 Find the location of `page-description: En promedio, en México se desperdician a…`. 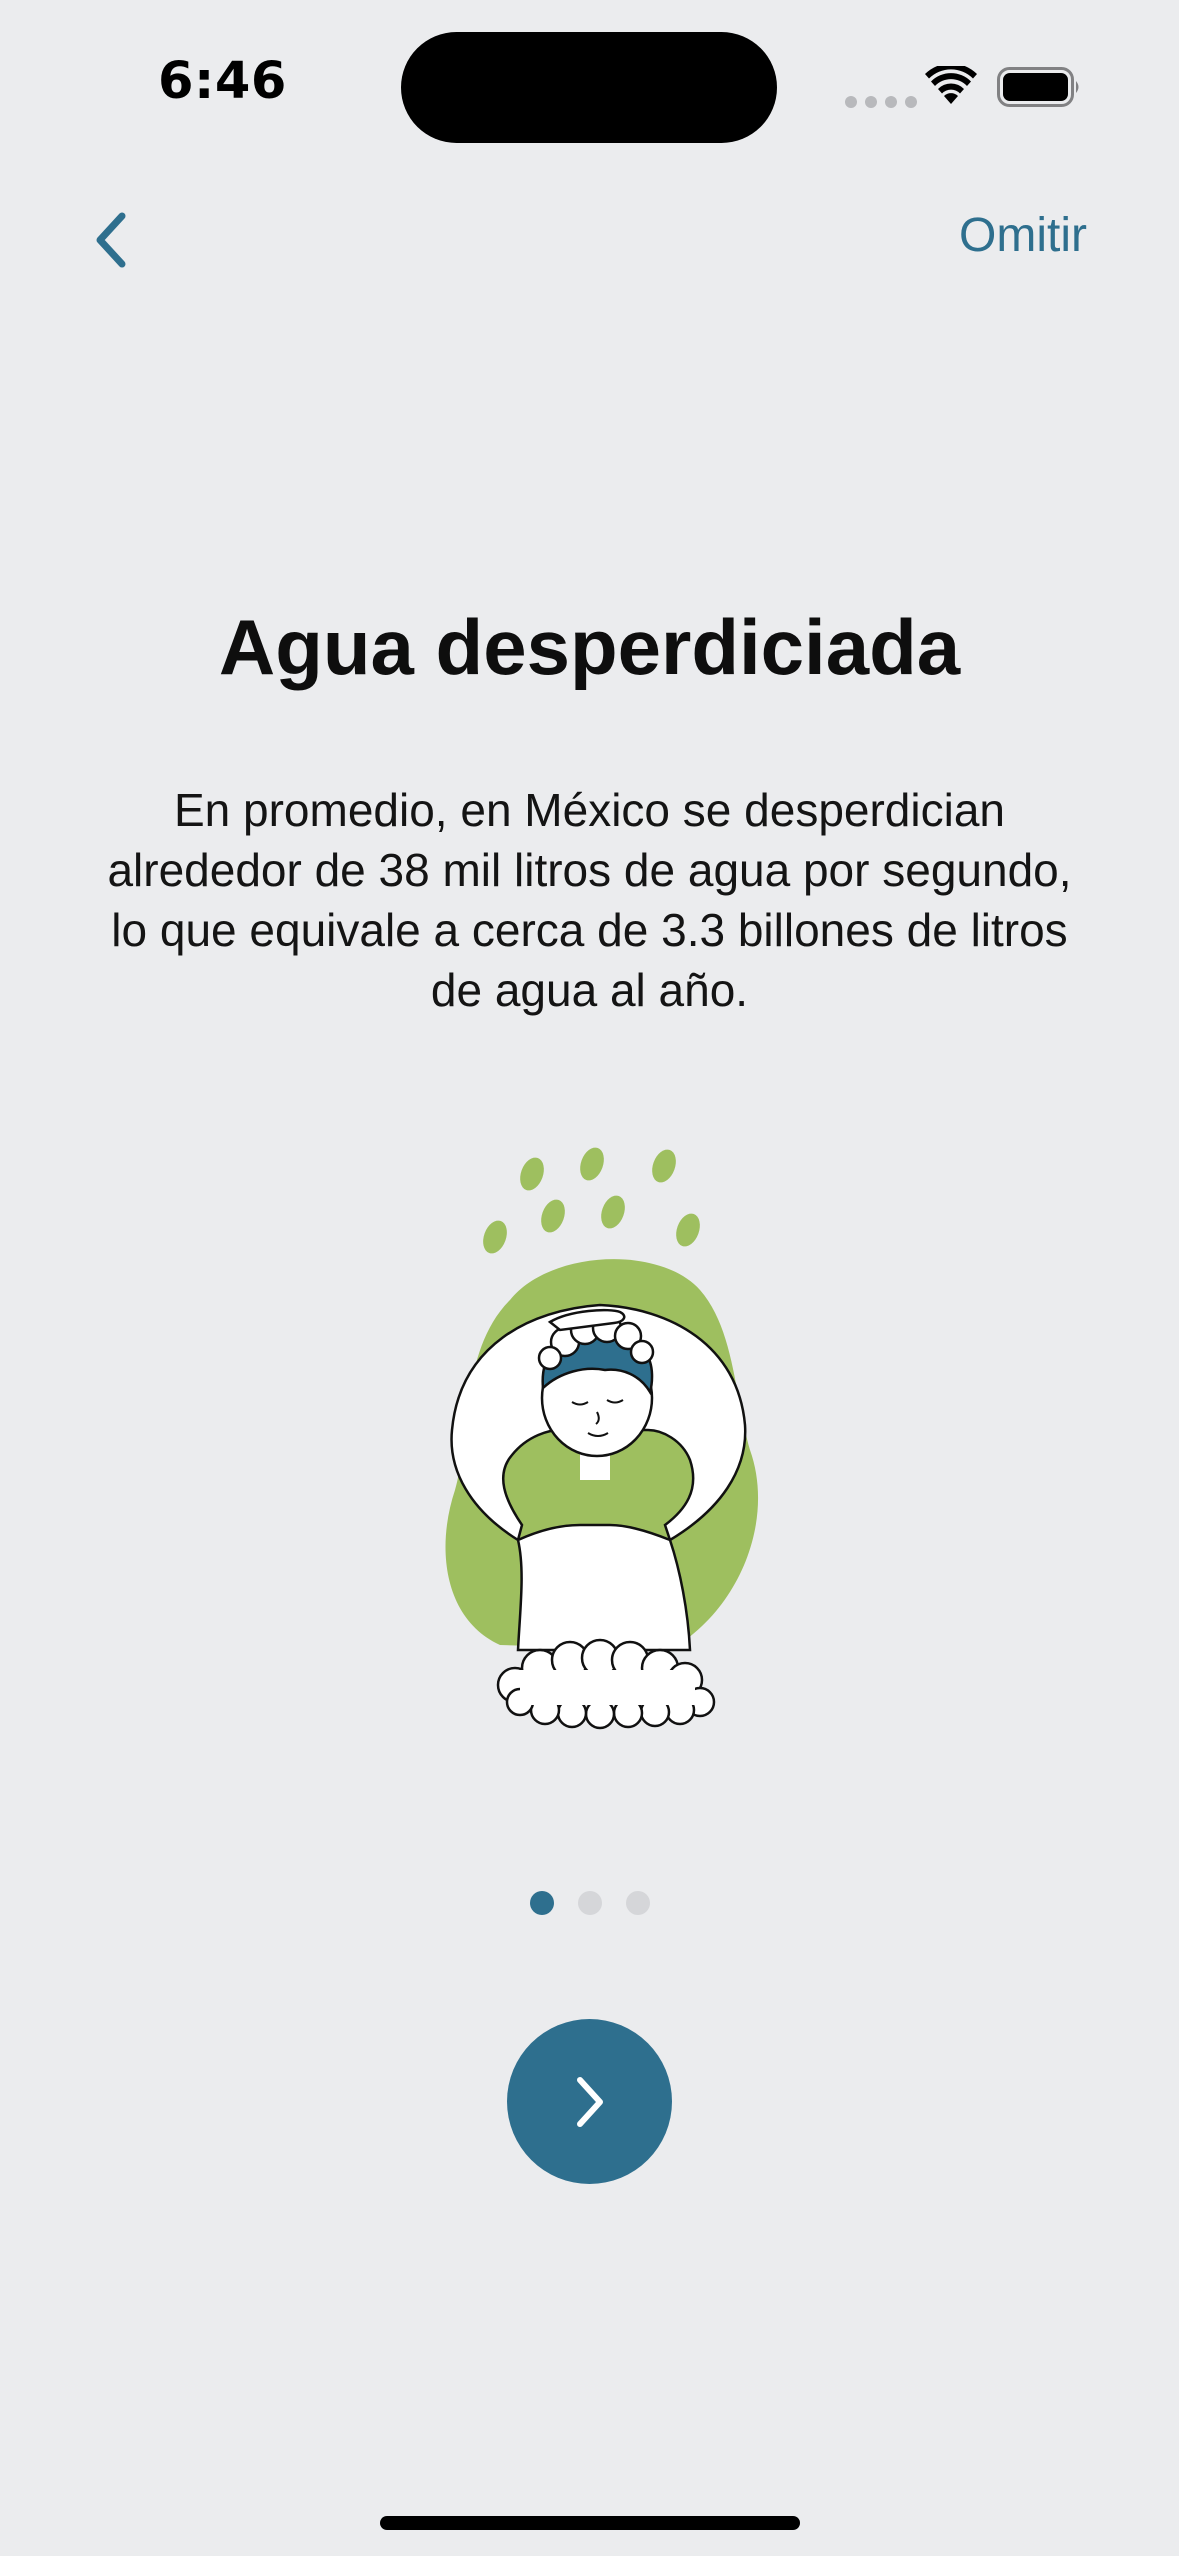

page-description: En promedio, en México se desperdician a… is located at coordinates (589, 900).